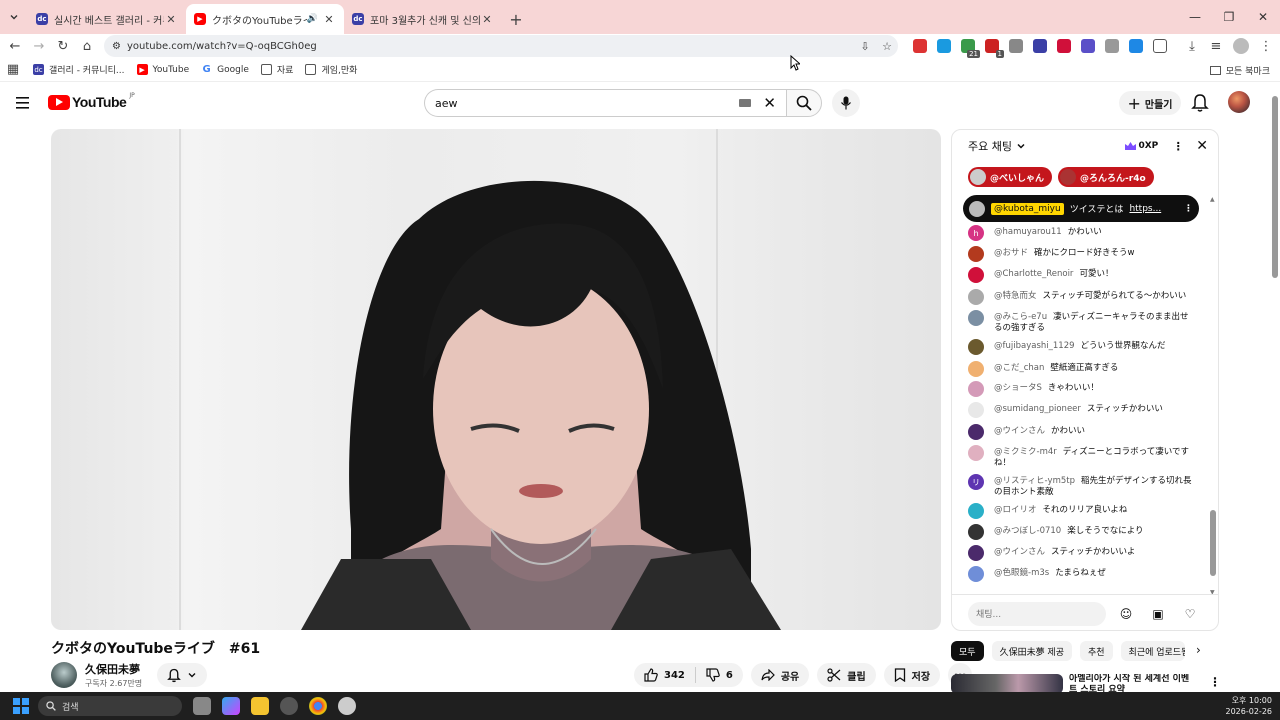 The height and width of the screenshot is (720, 1280). Describe the element at coordinates (967, 651) in the screenshot. I see `filter-chip: 모두` at that location.